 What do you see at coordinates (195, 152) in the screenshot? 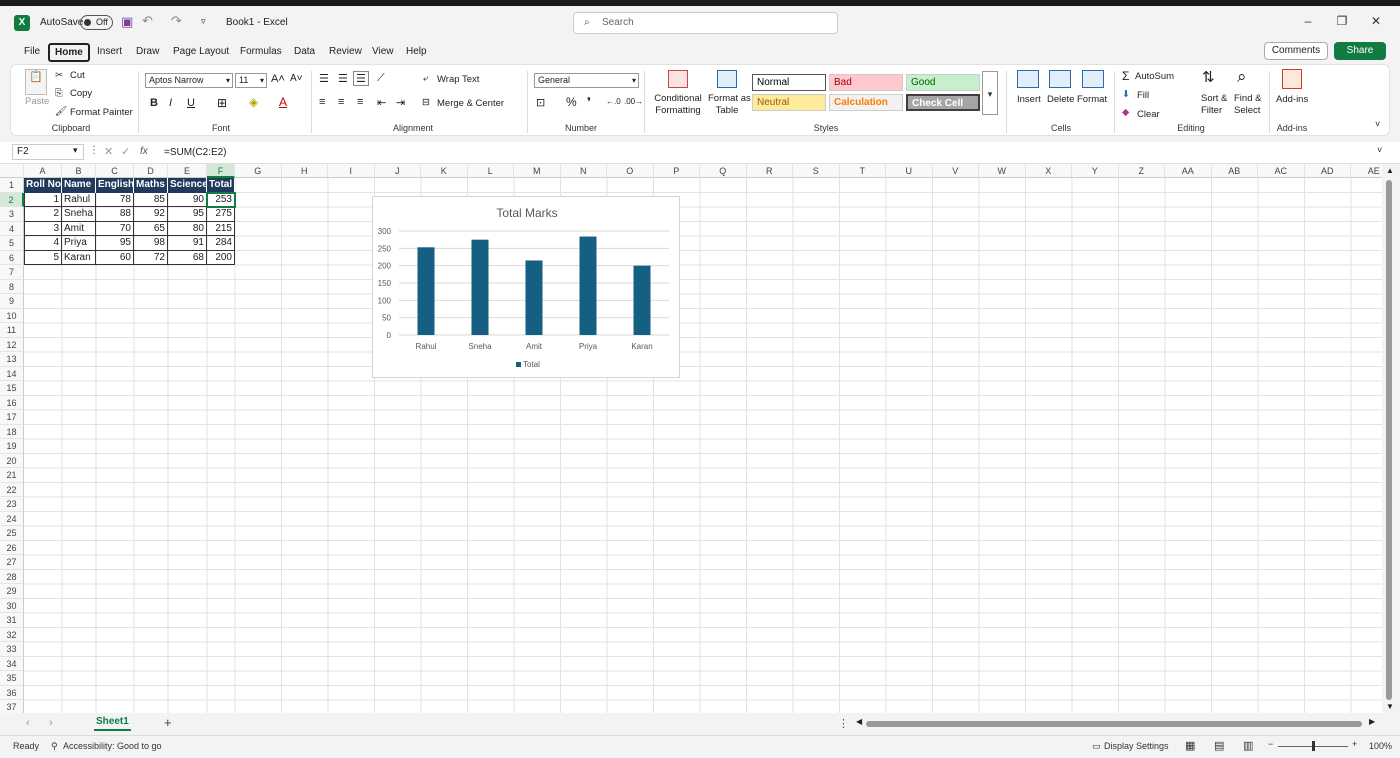
I see `formula-input: =SUM(C2:E2)` at bounding box center [195, 152].